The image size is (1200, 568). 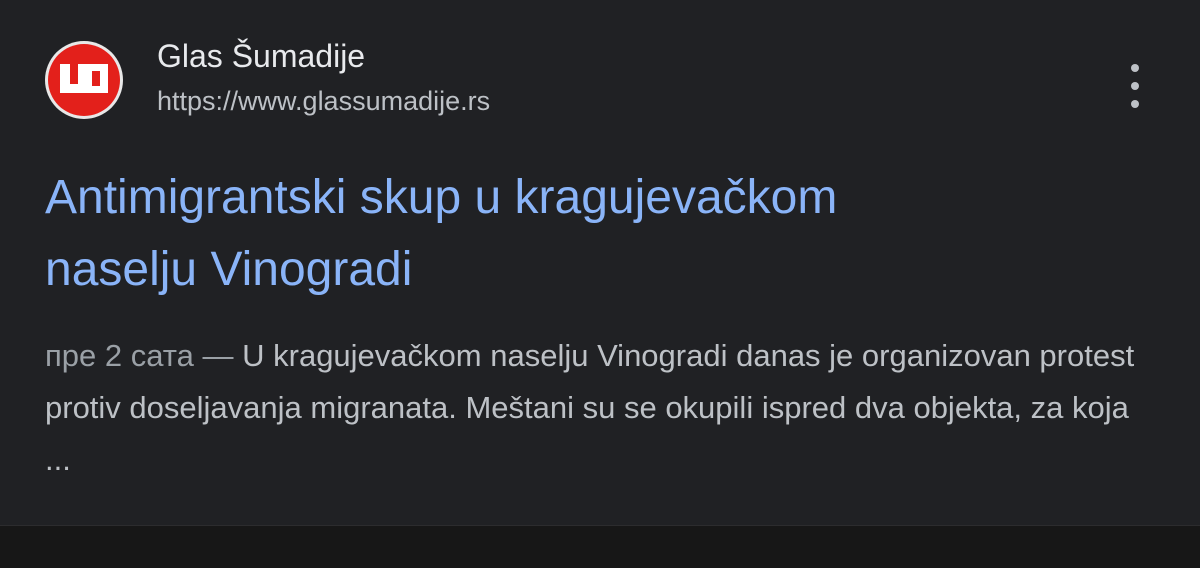 I want to click on title-line-1: Antimigrantski skup u kragujevačkom, so click(x=441, y=197).